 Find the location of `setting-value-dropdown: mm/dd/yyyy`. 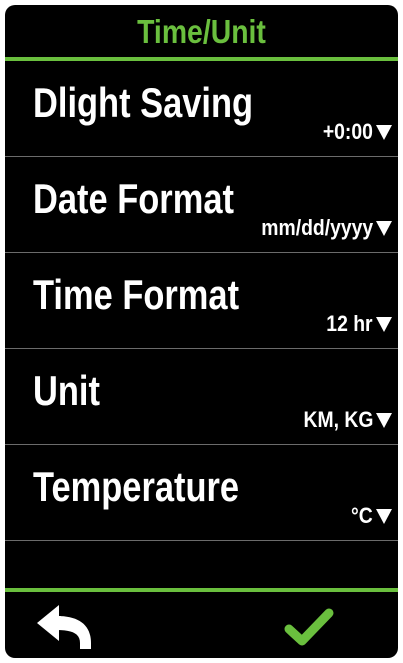

setting-value-dropdown: mm/dd/yyyy is located at coordinates (319, 228).